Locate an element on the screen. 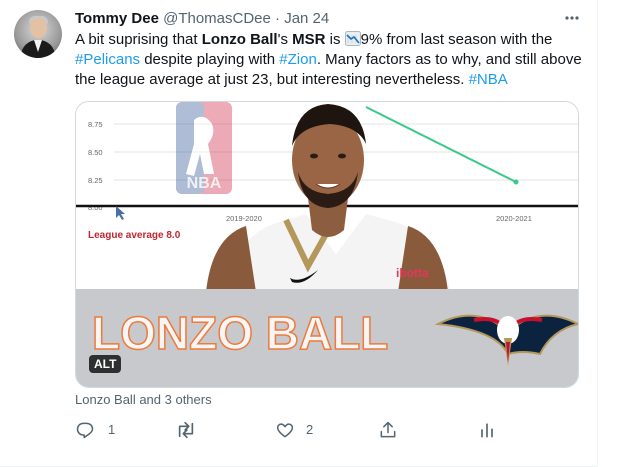 The width and height of the screenshot is (618, 467). analytics-button is located at coordinates (492, 430).